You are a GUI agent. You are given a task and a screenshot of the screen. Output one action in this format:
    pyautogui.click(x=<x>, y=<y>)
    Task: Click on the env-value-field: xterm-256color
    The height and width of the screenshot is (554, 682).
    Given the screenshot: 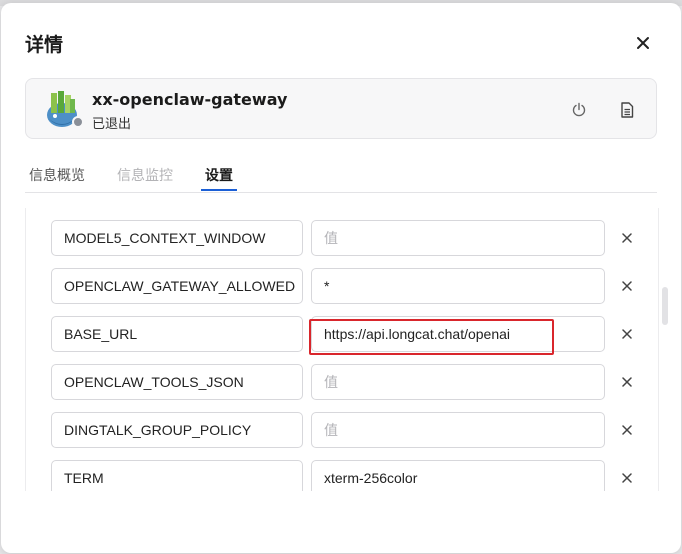 What is the action you would take?
    pyautogui.click(x=458, y=475)
    